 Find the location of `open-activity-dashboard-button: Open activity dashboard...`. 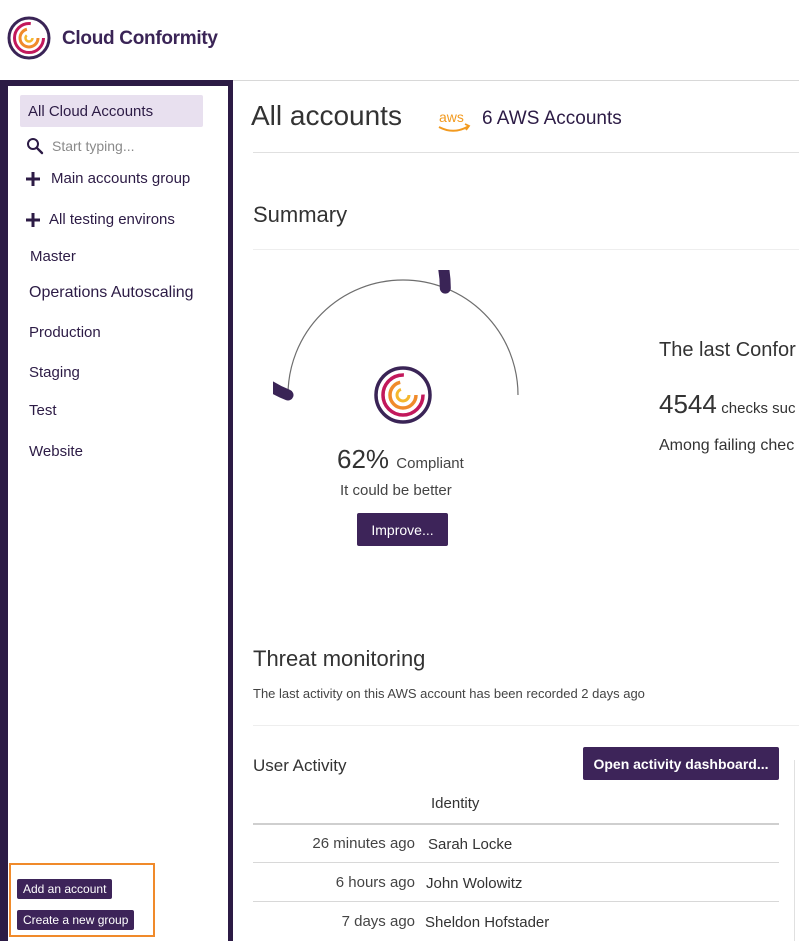

open-activity-dashboard-button: Open activity dashboard... is located at coordinates (681, 763).